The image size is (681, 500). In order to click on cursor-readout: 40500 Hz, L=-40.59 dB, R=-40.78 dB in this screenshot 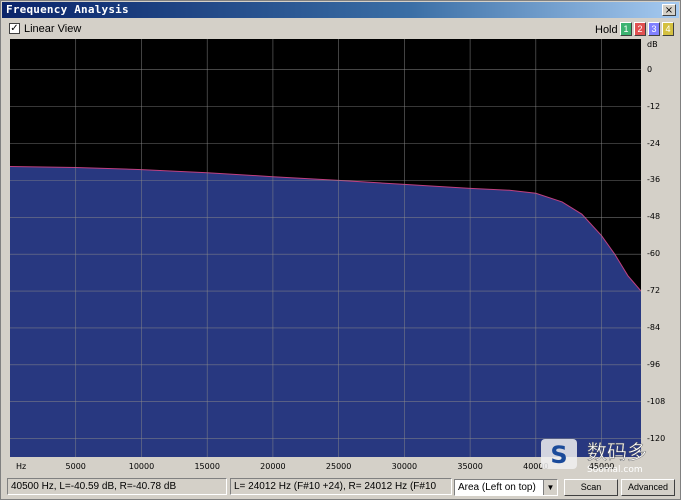, I will do `click(117, 486)`.